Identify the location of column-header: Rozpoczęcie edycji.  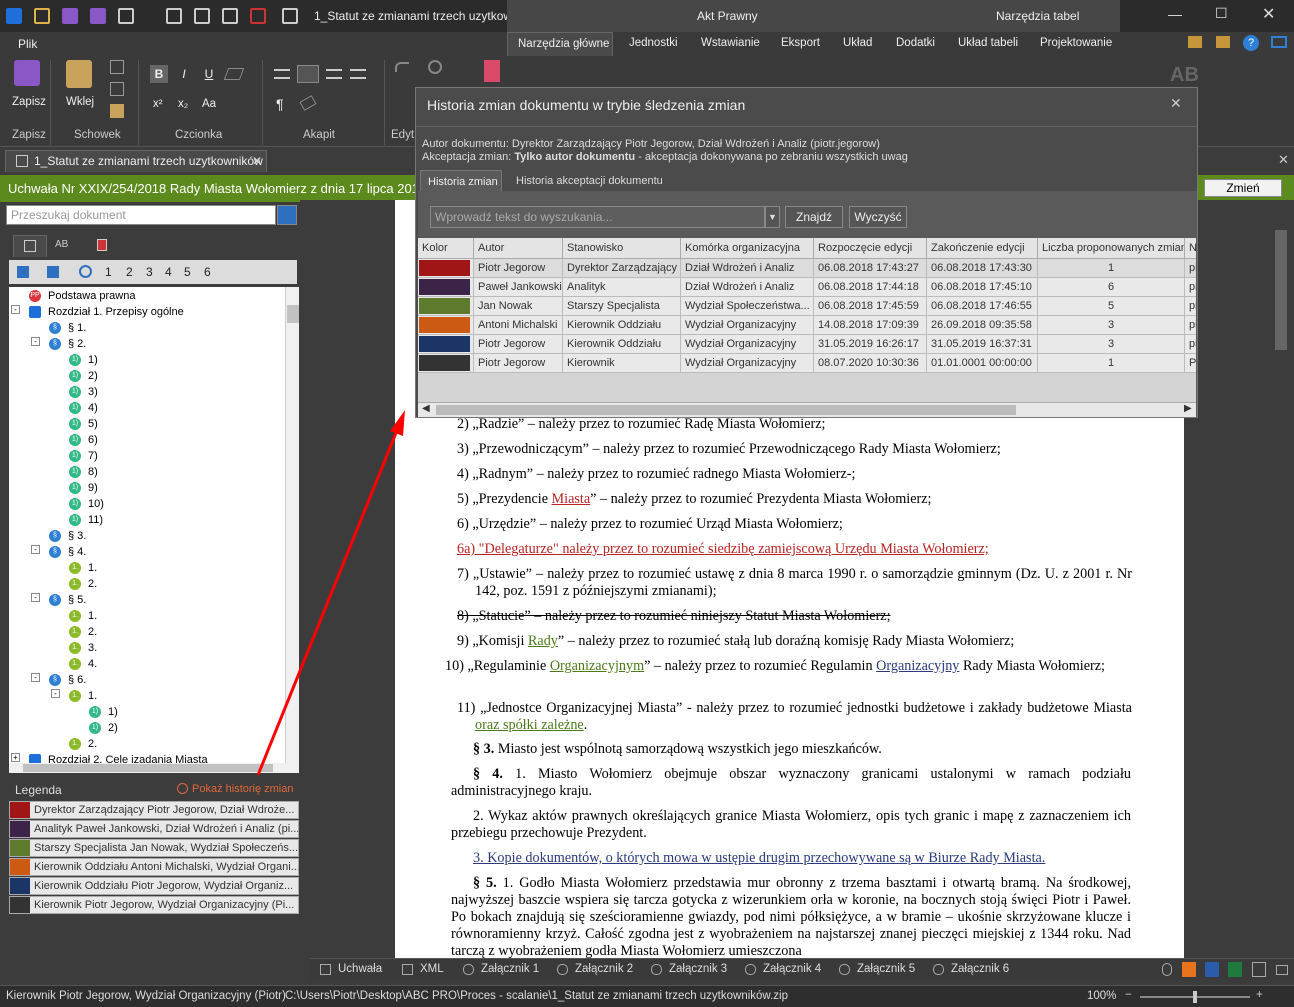
(870, 248).